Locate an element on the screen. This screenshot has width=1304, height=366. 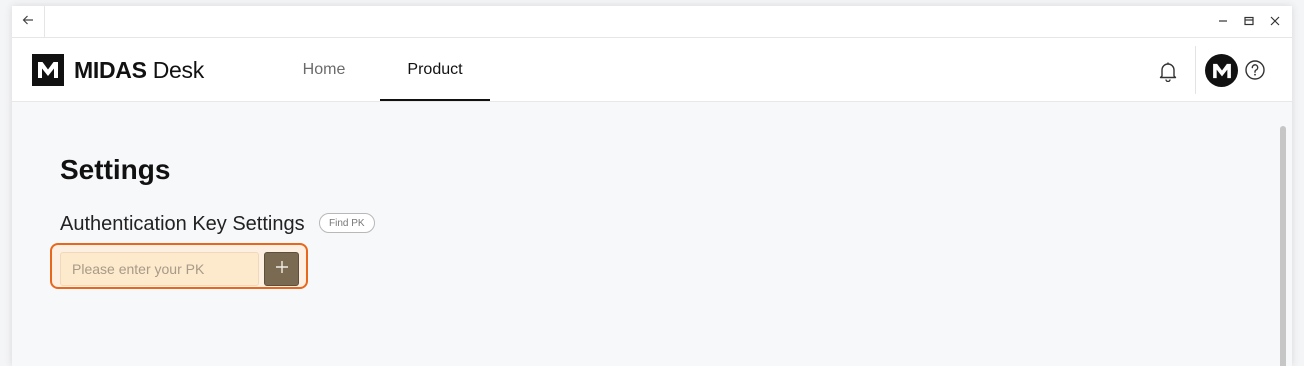
section-title: Authentication Key Settings is located at coordinates (182, 224).